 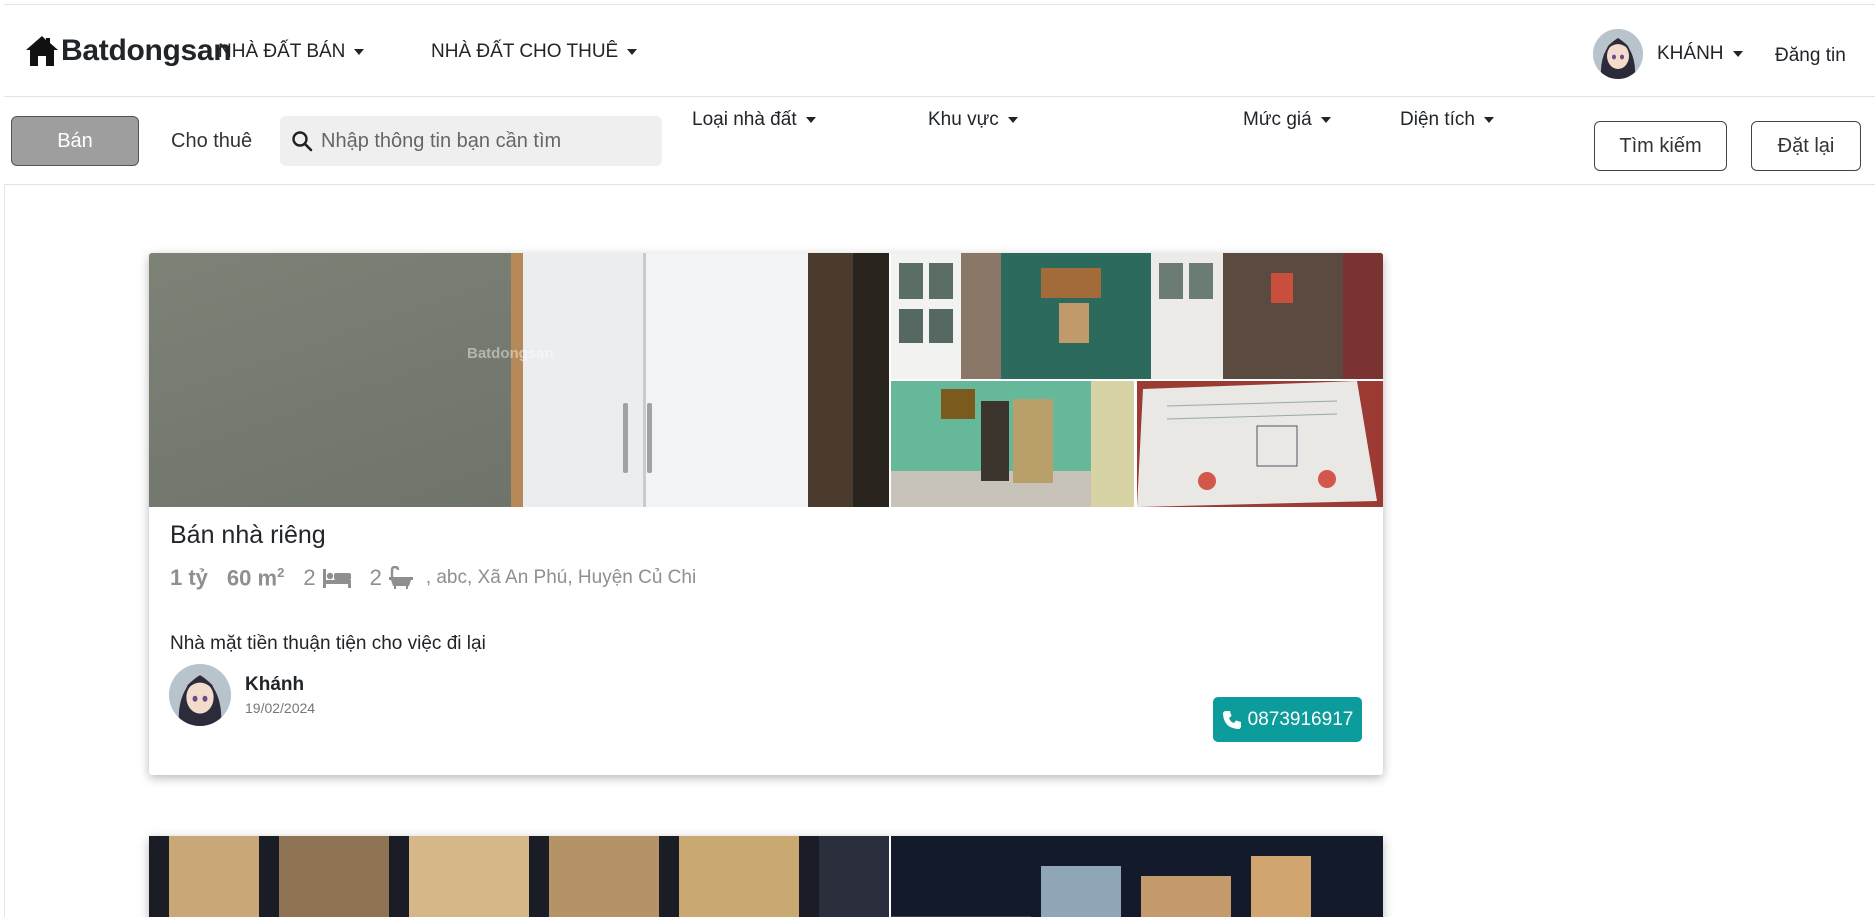 What do you see at coordinates (281, 572) in the screenshot?
I see `listing-area-unit-sup: 2` at bounding box center [281, 572].